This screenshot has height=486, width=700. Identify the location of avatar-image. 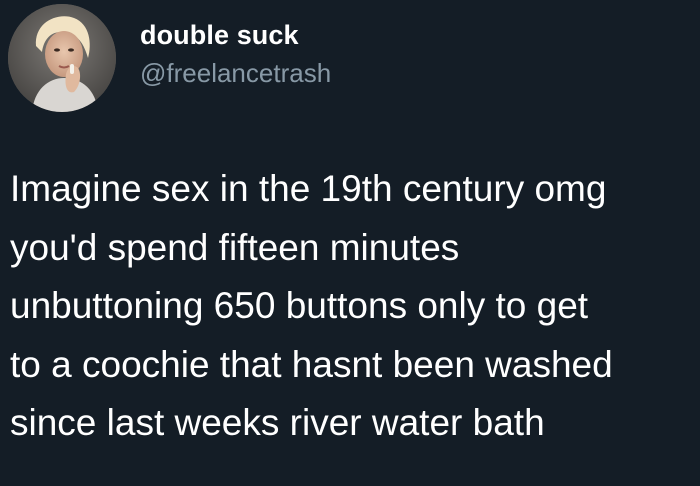
(62, 58).